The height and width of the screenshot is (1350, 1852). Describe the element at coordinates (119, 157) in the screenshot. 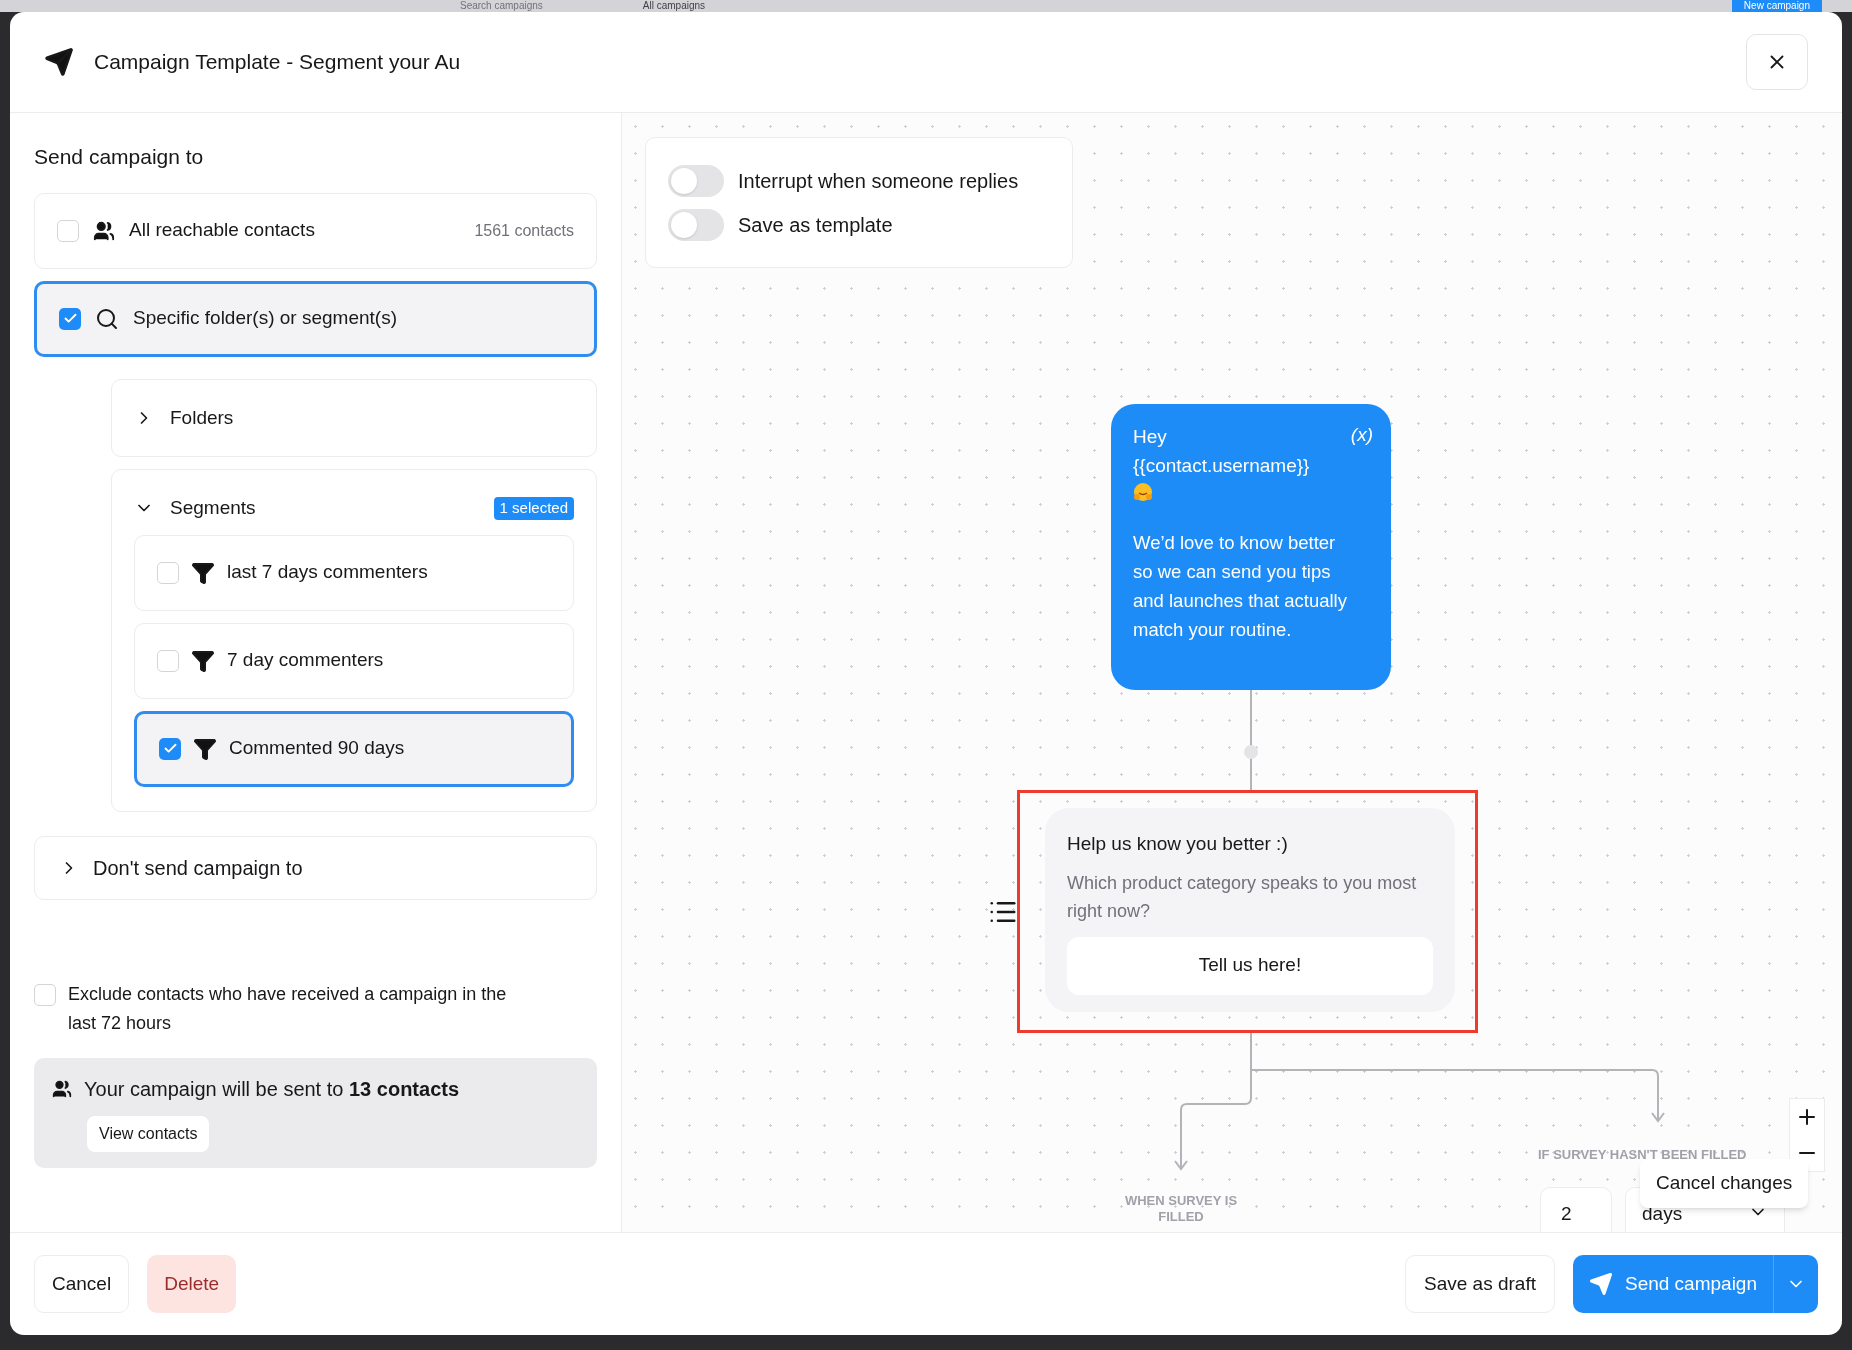

I see `section-heading: Send campaign to` at that location.